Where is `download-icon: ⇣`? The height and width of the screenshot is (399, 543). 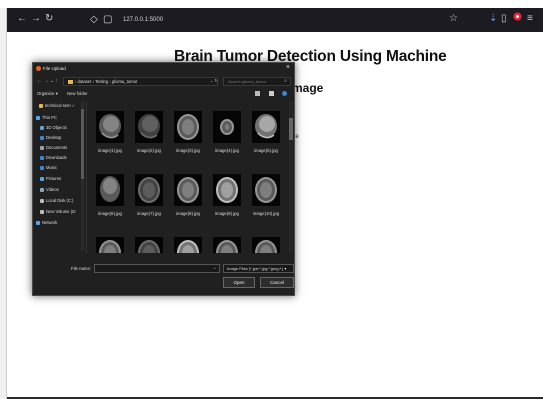 download-icon: ⇣ is located at coordinates (493, 19).